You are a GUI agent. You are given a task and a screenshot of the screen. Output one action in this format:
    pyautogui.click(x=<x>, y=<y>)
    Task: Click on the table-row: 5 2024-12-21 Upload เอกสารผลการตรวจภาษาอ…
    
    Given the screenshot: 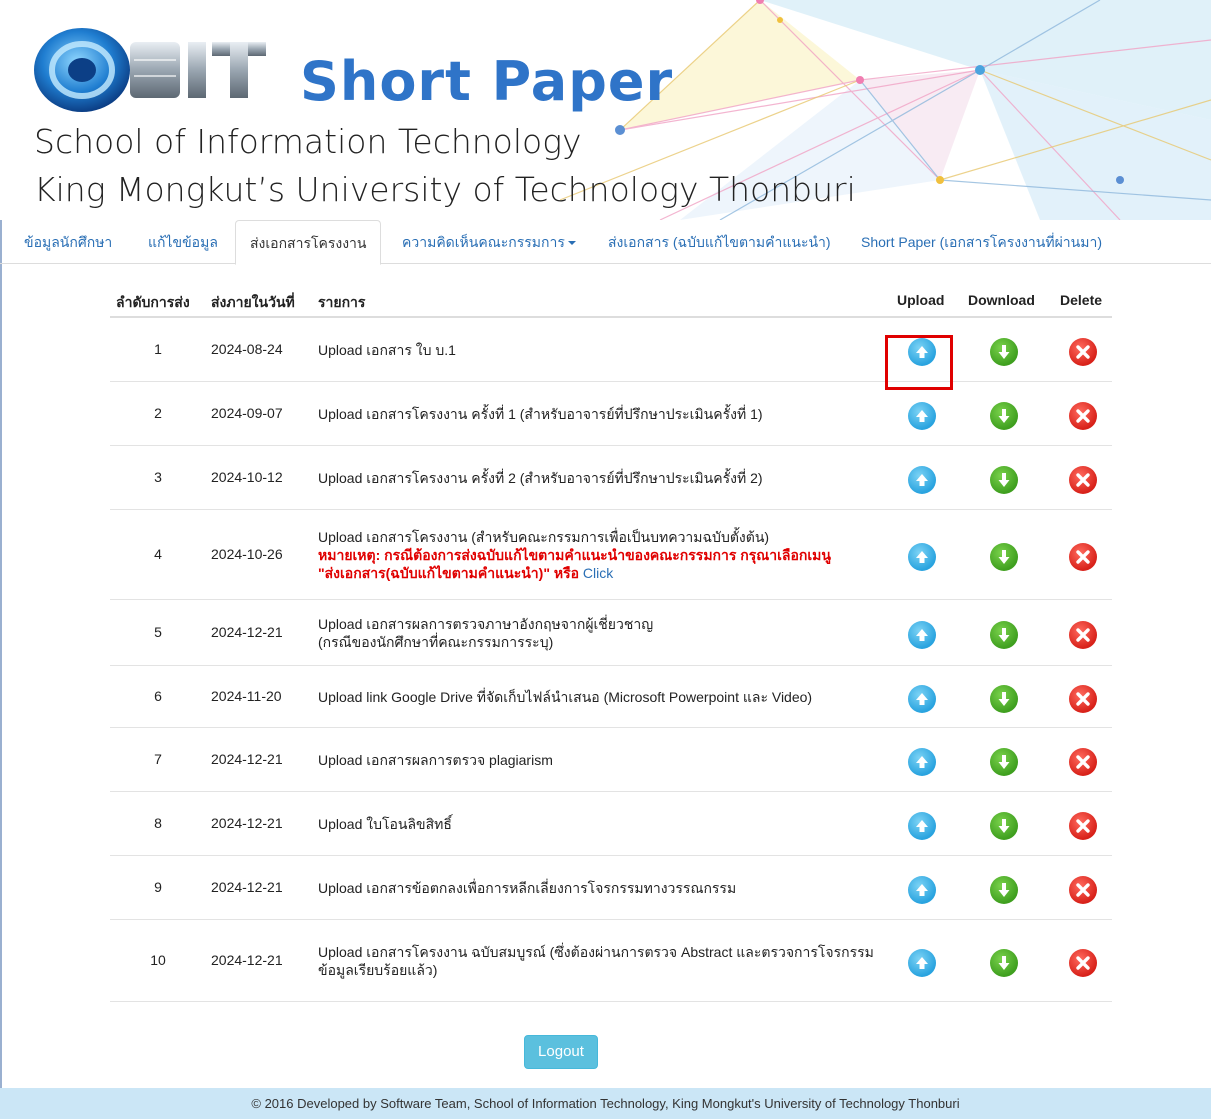 What is the action you would take?
    pyautogui.click(x=611, y=633)
    